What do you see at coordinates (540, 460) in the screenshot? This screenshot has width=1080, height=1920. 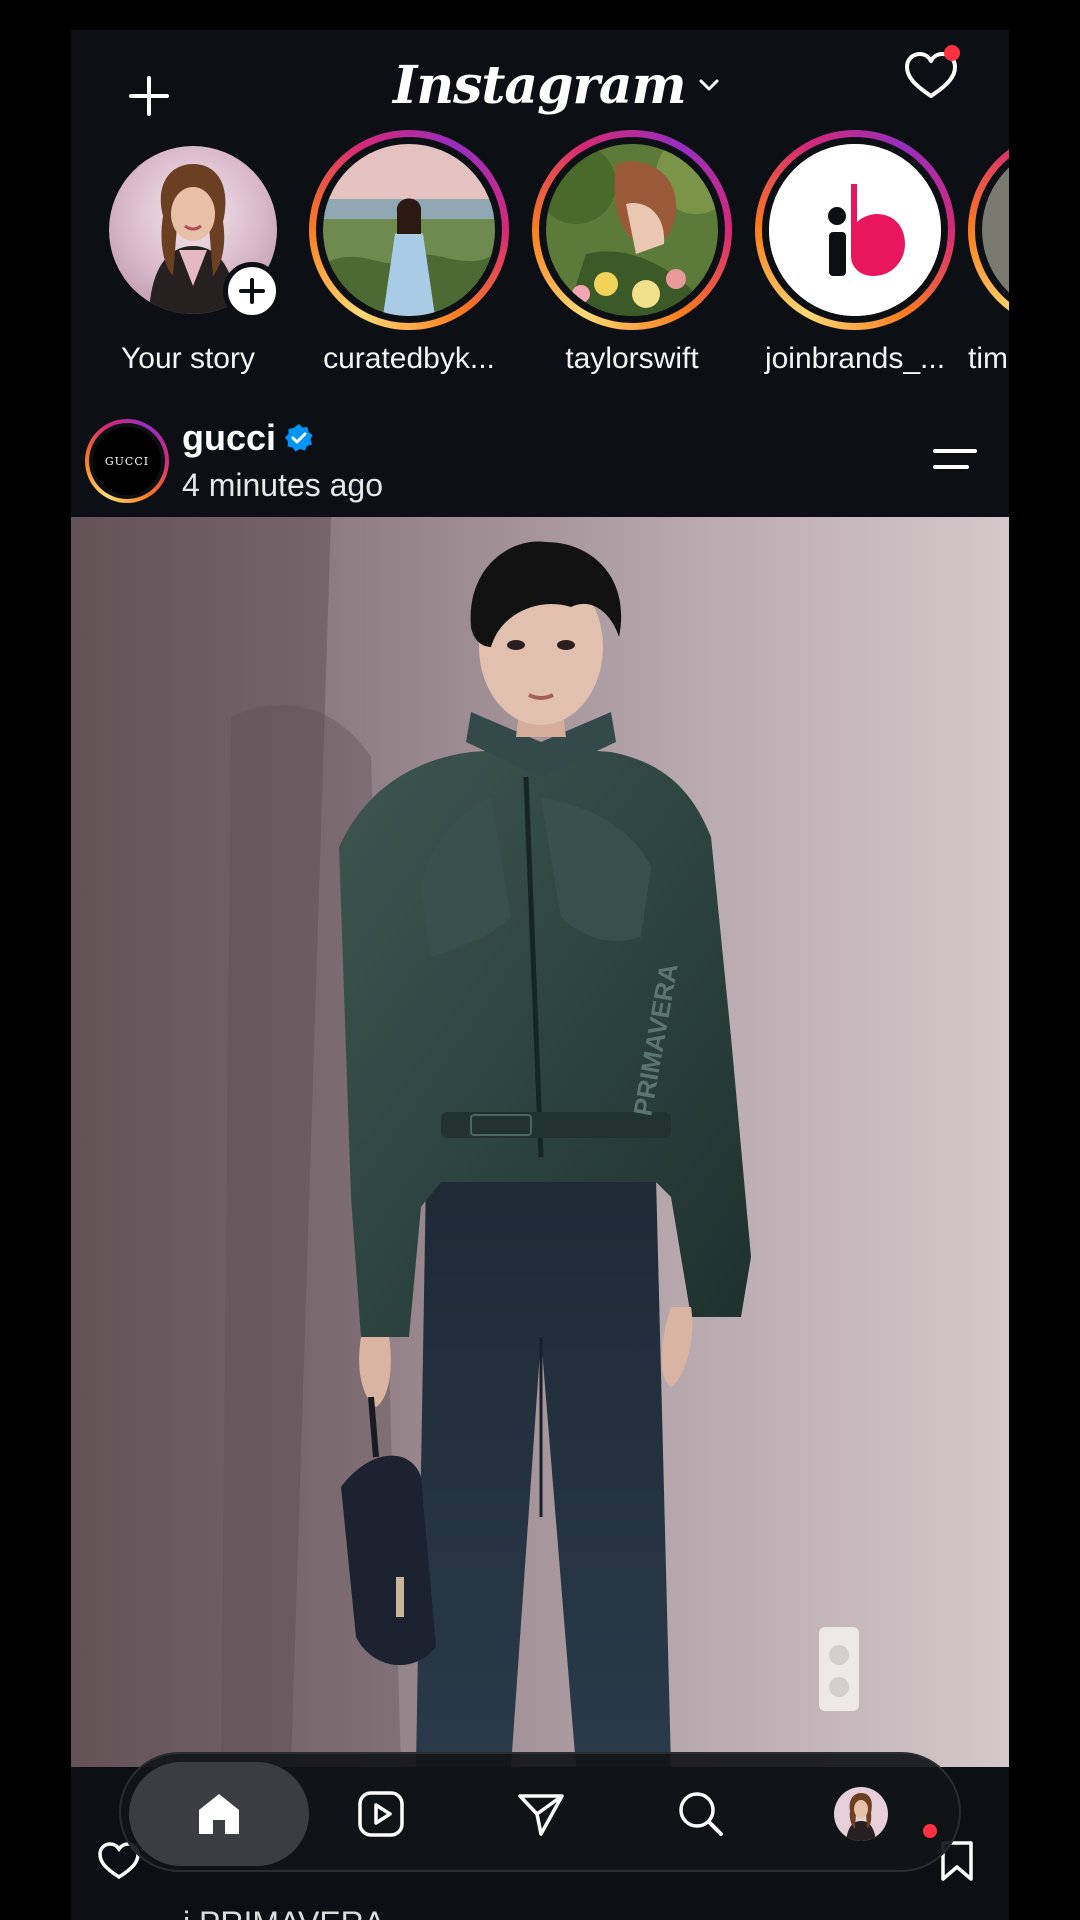 I see `post-header: GUCCI gucci 4 minutes ago` at bounding box center [540, 460].